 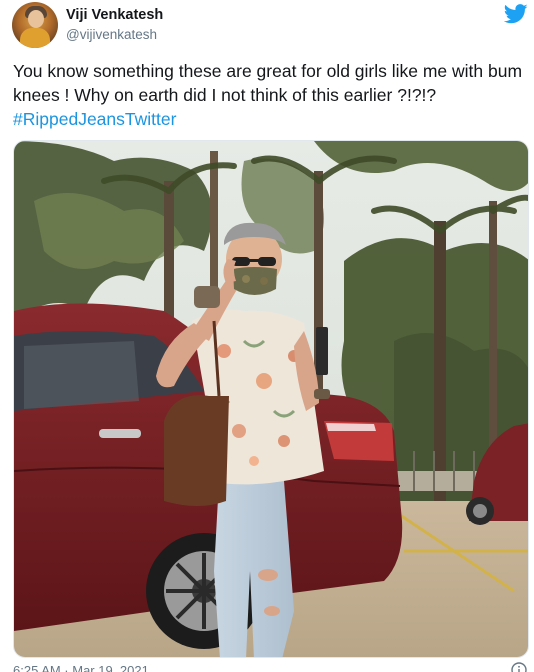 I want to click on info-icon, so click(x=519, y=667).